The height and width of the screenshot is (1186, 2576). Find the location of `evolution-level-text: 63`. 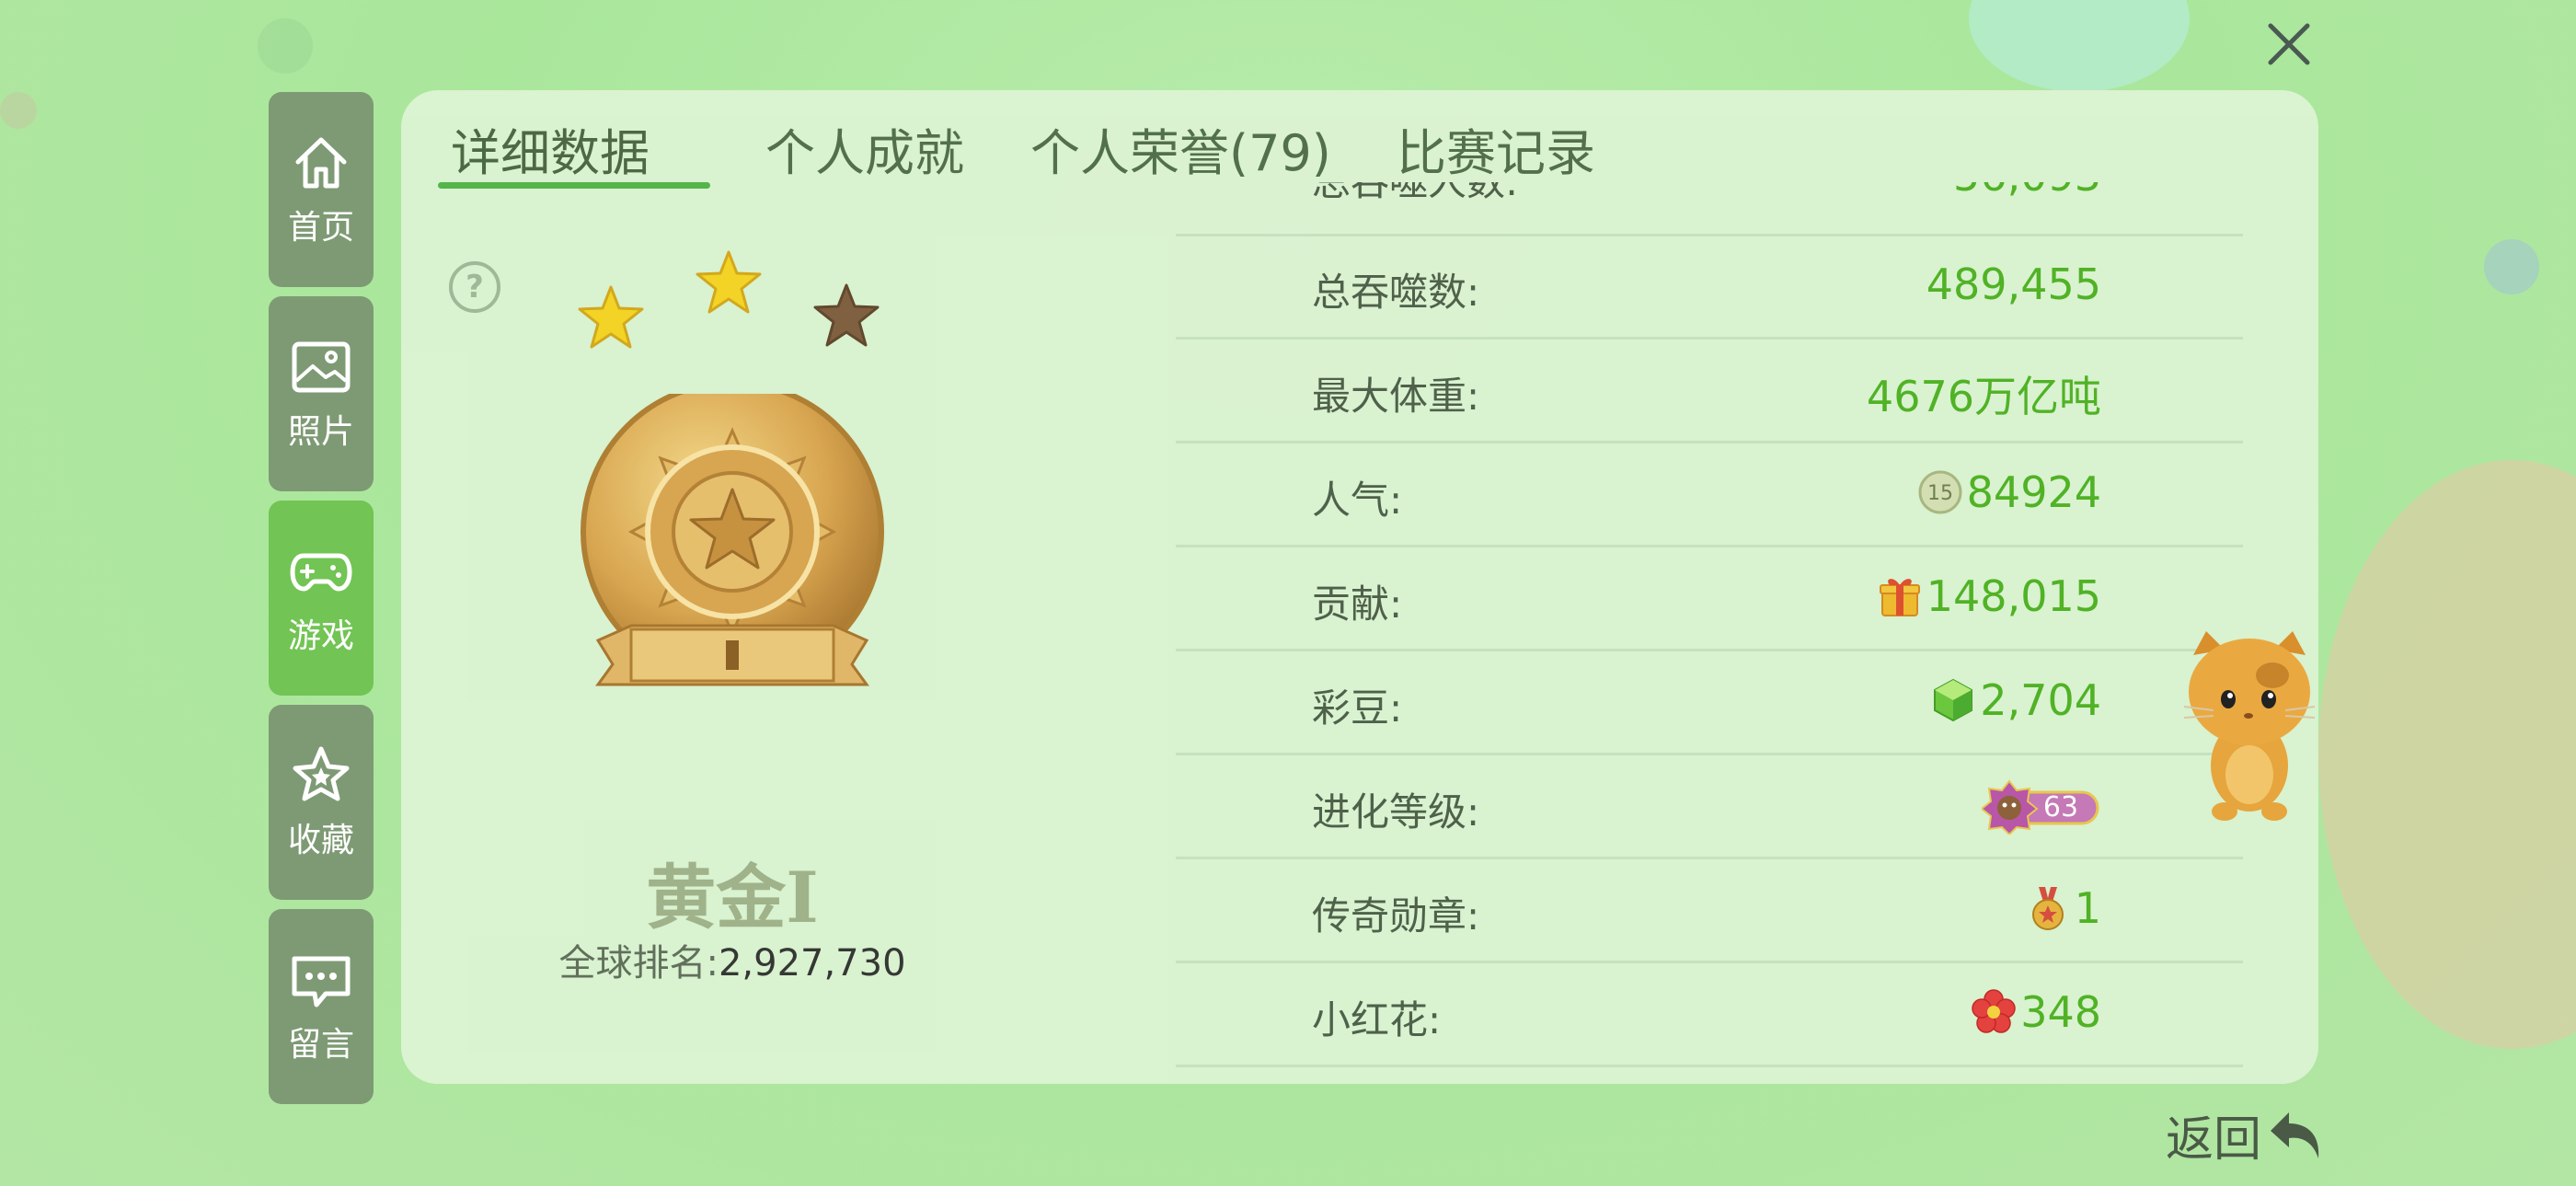

evolution-level-text: 63 is located at coordinates (2060, 807).